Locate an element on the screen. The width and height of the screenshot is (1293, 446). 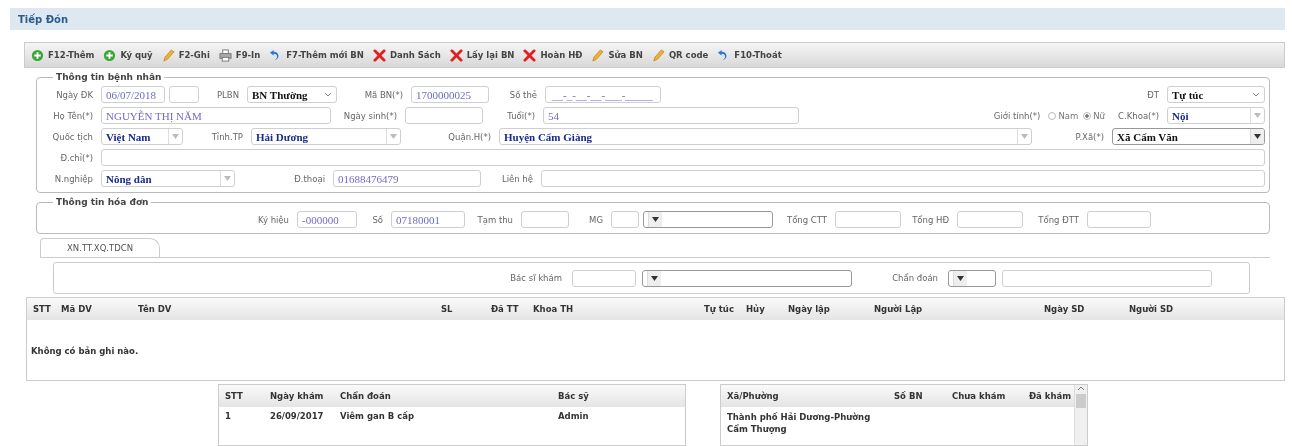
tab: XN.TT.XQ.TDCN is located at coordinates (100, 247).